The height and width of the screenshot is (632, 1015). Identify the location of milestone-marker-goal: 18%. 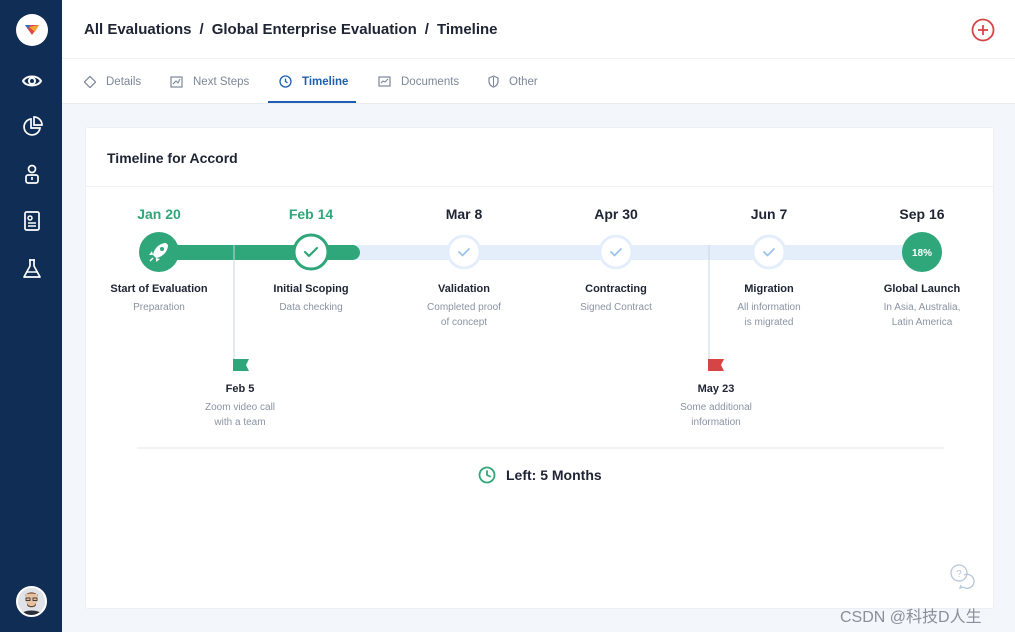
(922, 252).